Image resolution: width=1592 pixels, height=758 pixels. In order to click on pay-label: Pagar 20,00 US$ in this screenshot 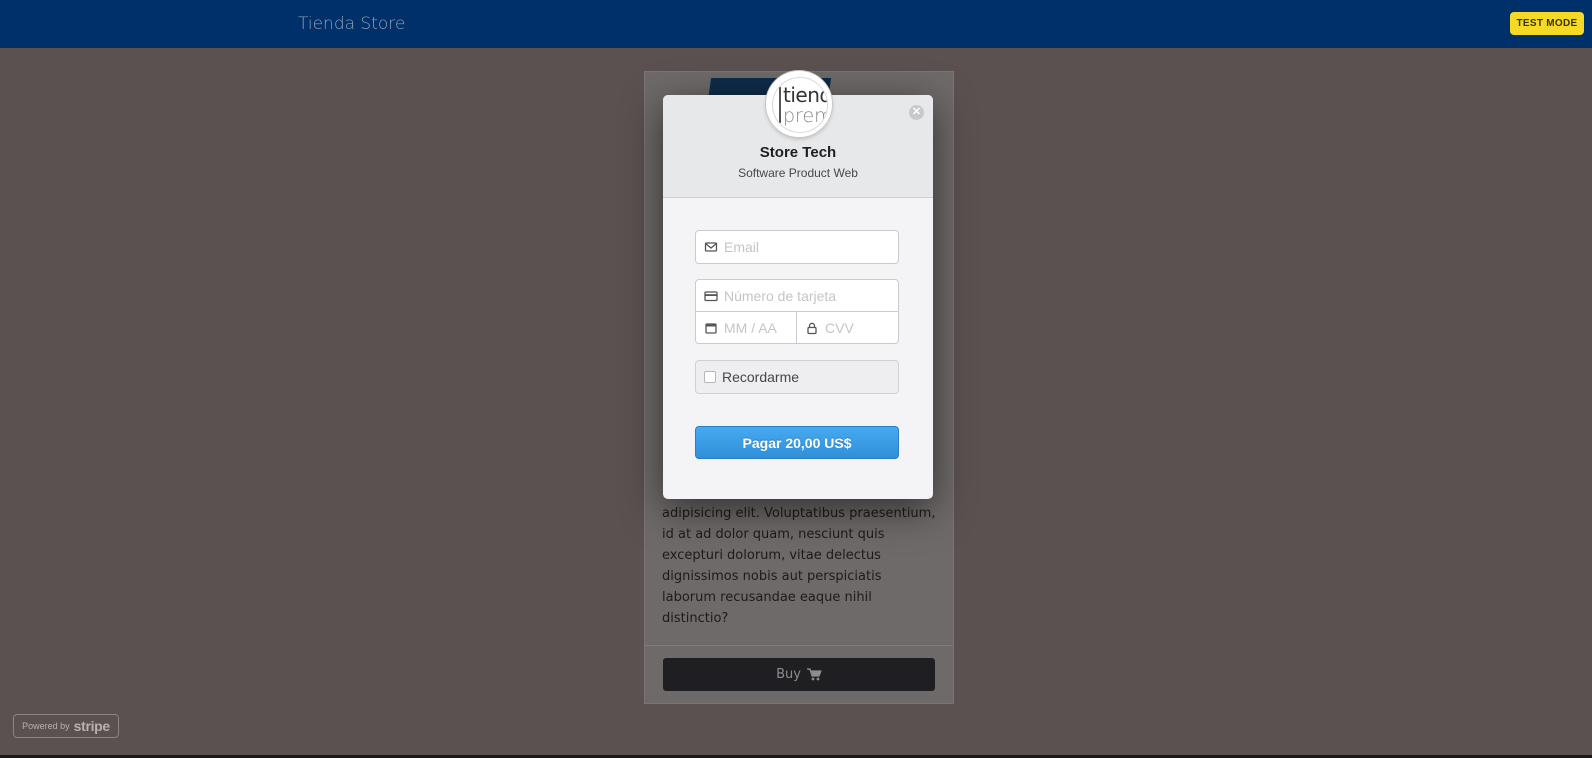, I will do `click(797, 442)`.